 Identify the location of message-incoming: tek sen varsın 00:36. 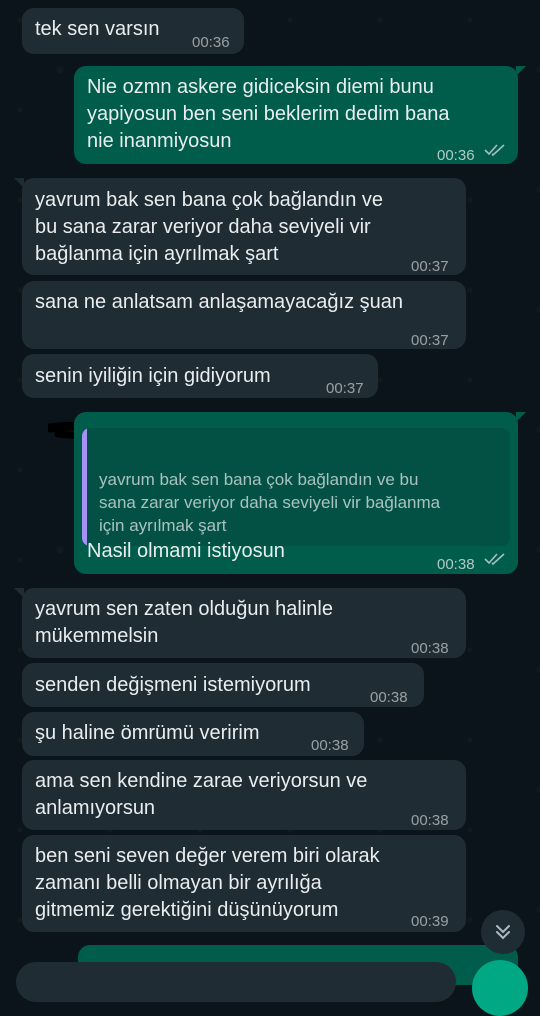
(133, 31).